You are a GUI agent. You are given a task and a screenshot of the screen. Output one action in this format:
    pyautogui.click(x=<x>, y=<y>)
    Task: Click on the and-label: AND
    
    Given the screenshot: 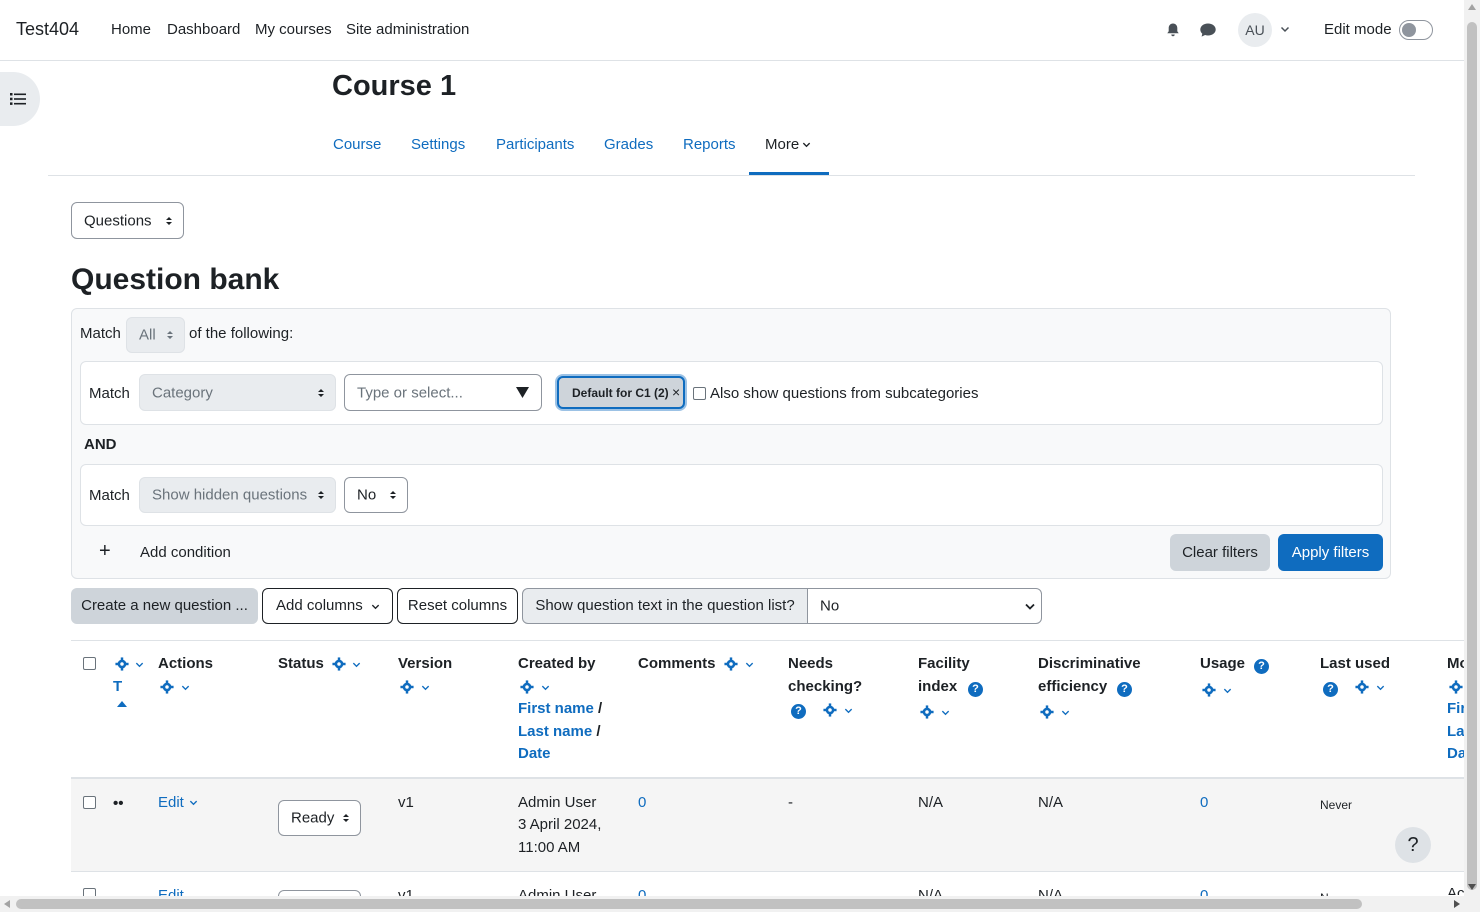 What is the action you would take?
    pyautogui.click(x=100, y=444)
    